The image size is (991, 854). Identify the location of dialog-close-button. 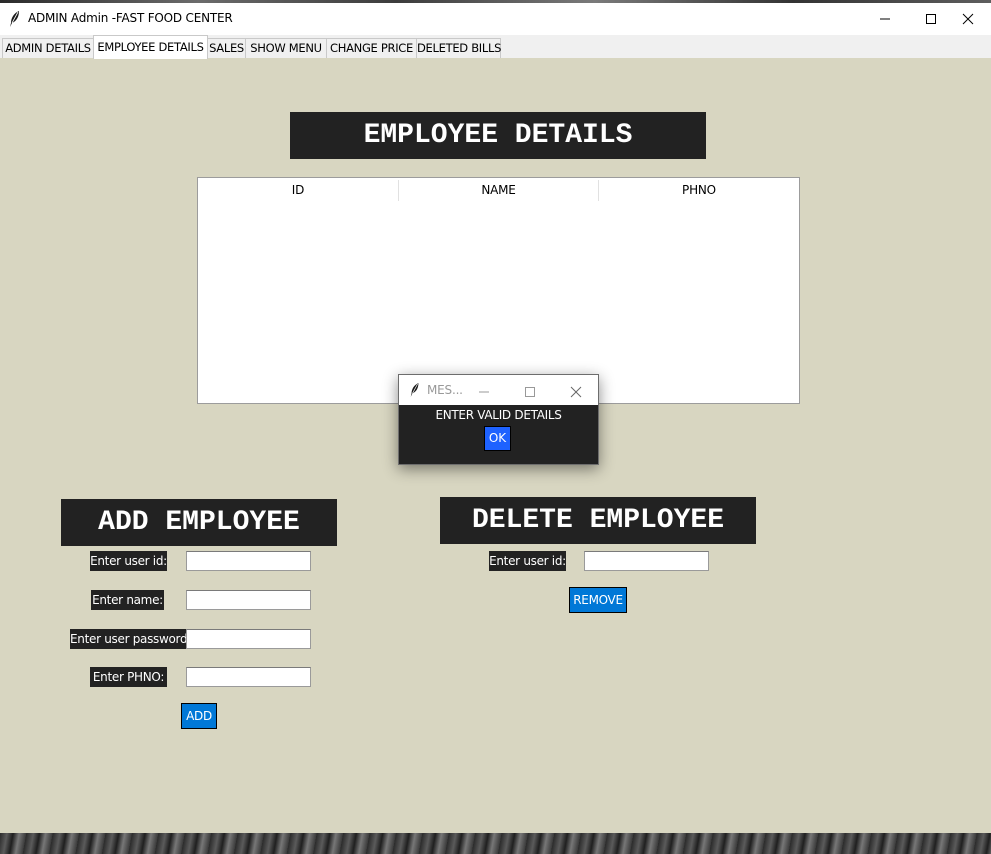
(576, 392).